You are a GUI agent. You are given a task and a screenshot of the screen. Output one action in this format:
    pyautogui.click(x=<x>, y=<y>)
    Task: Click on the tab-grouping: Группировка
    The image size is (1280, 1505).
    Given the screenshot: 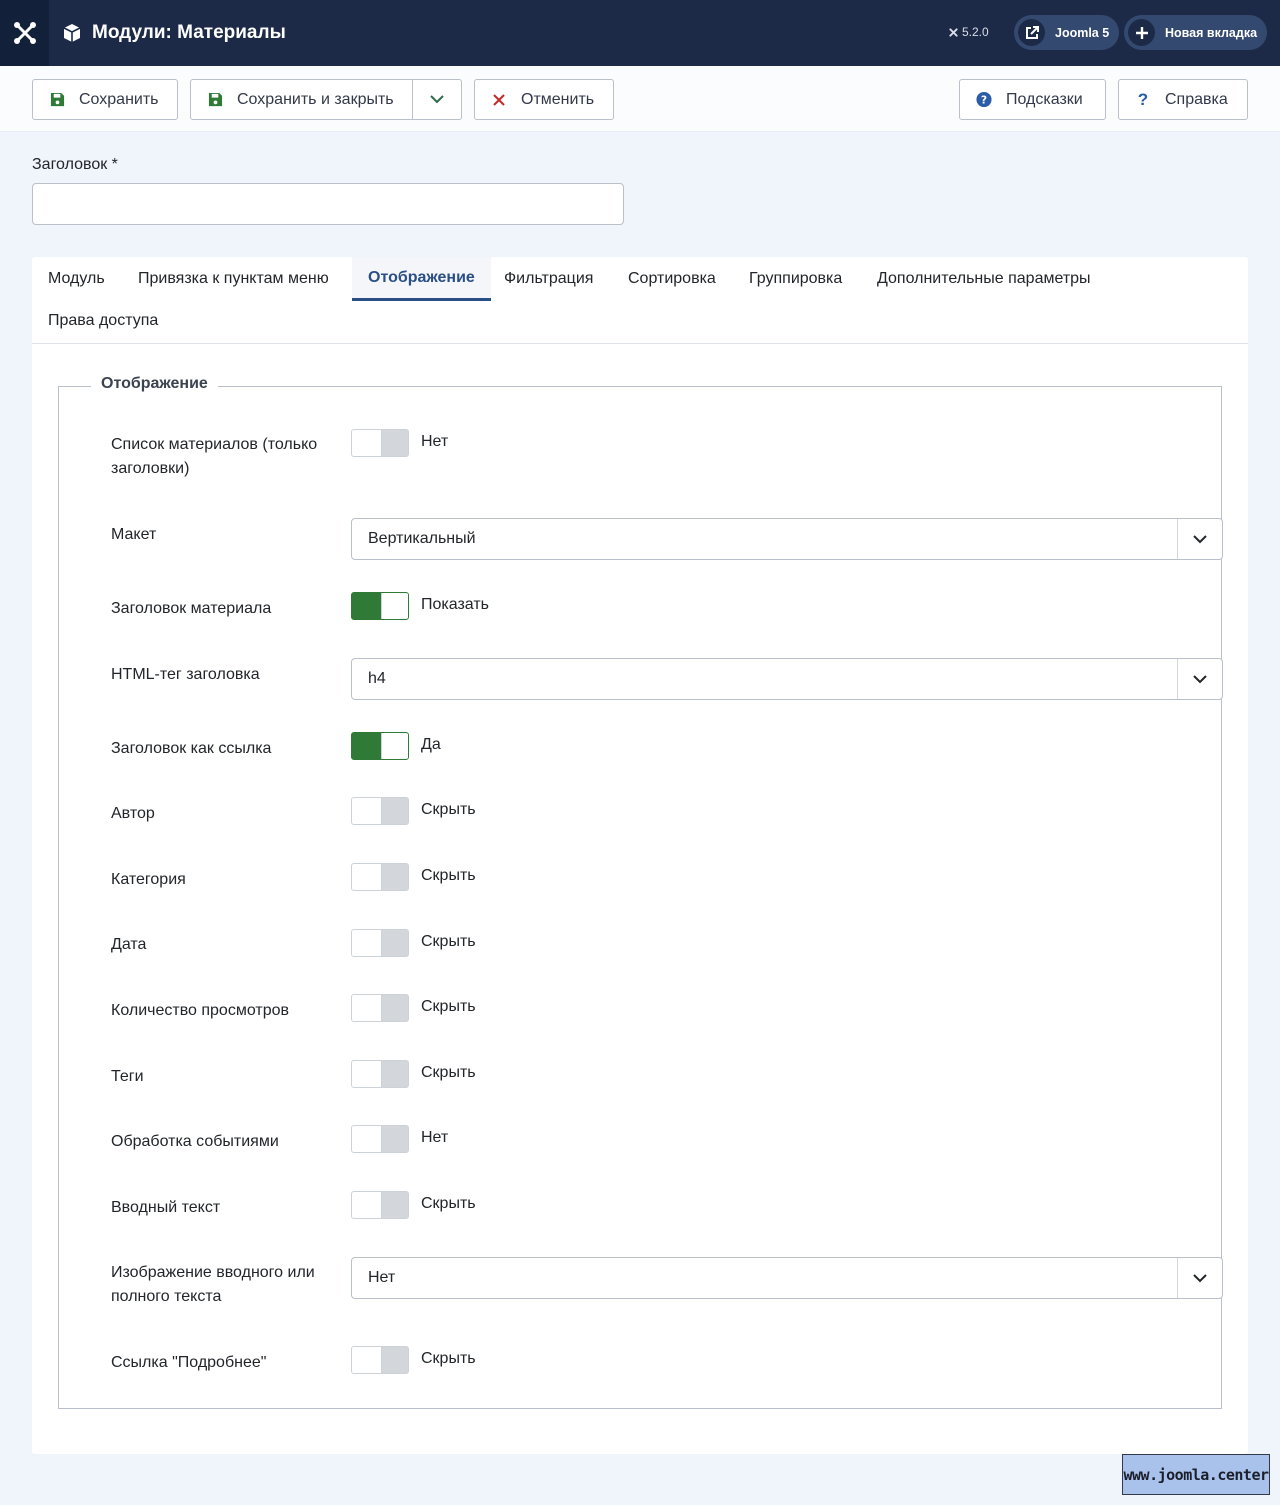 What is the action you would take?
    pyautogui.click(x=795, y=279)
    